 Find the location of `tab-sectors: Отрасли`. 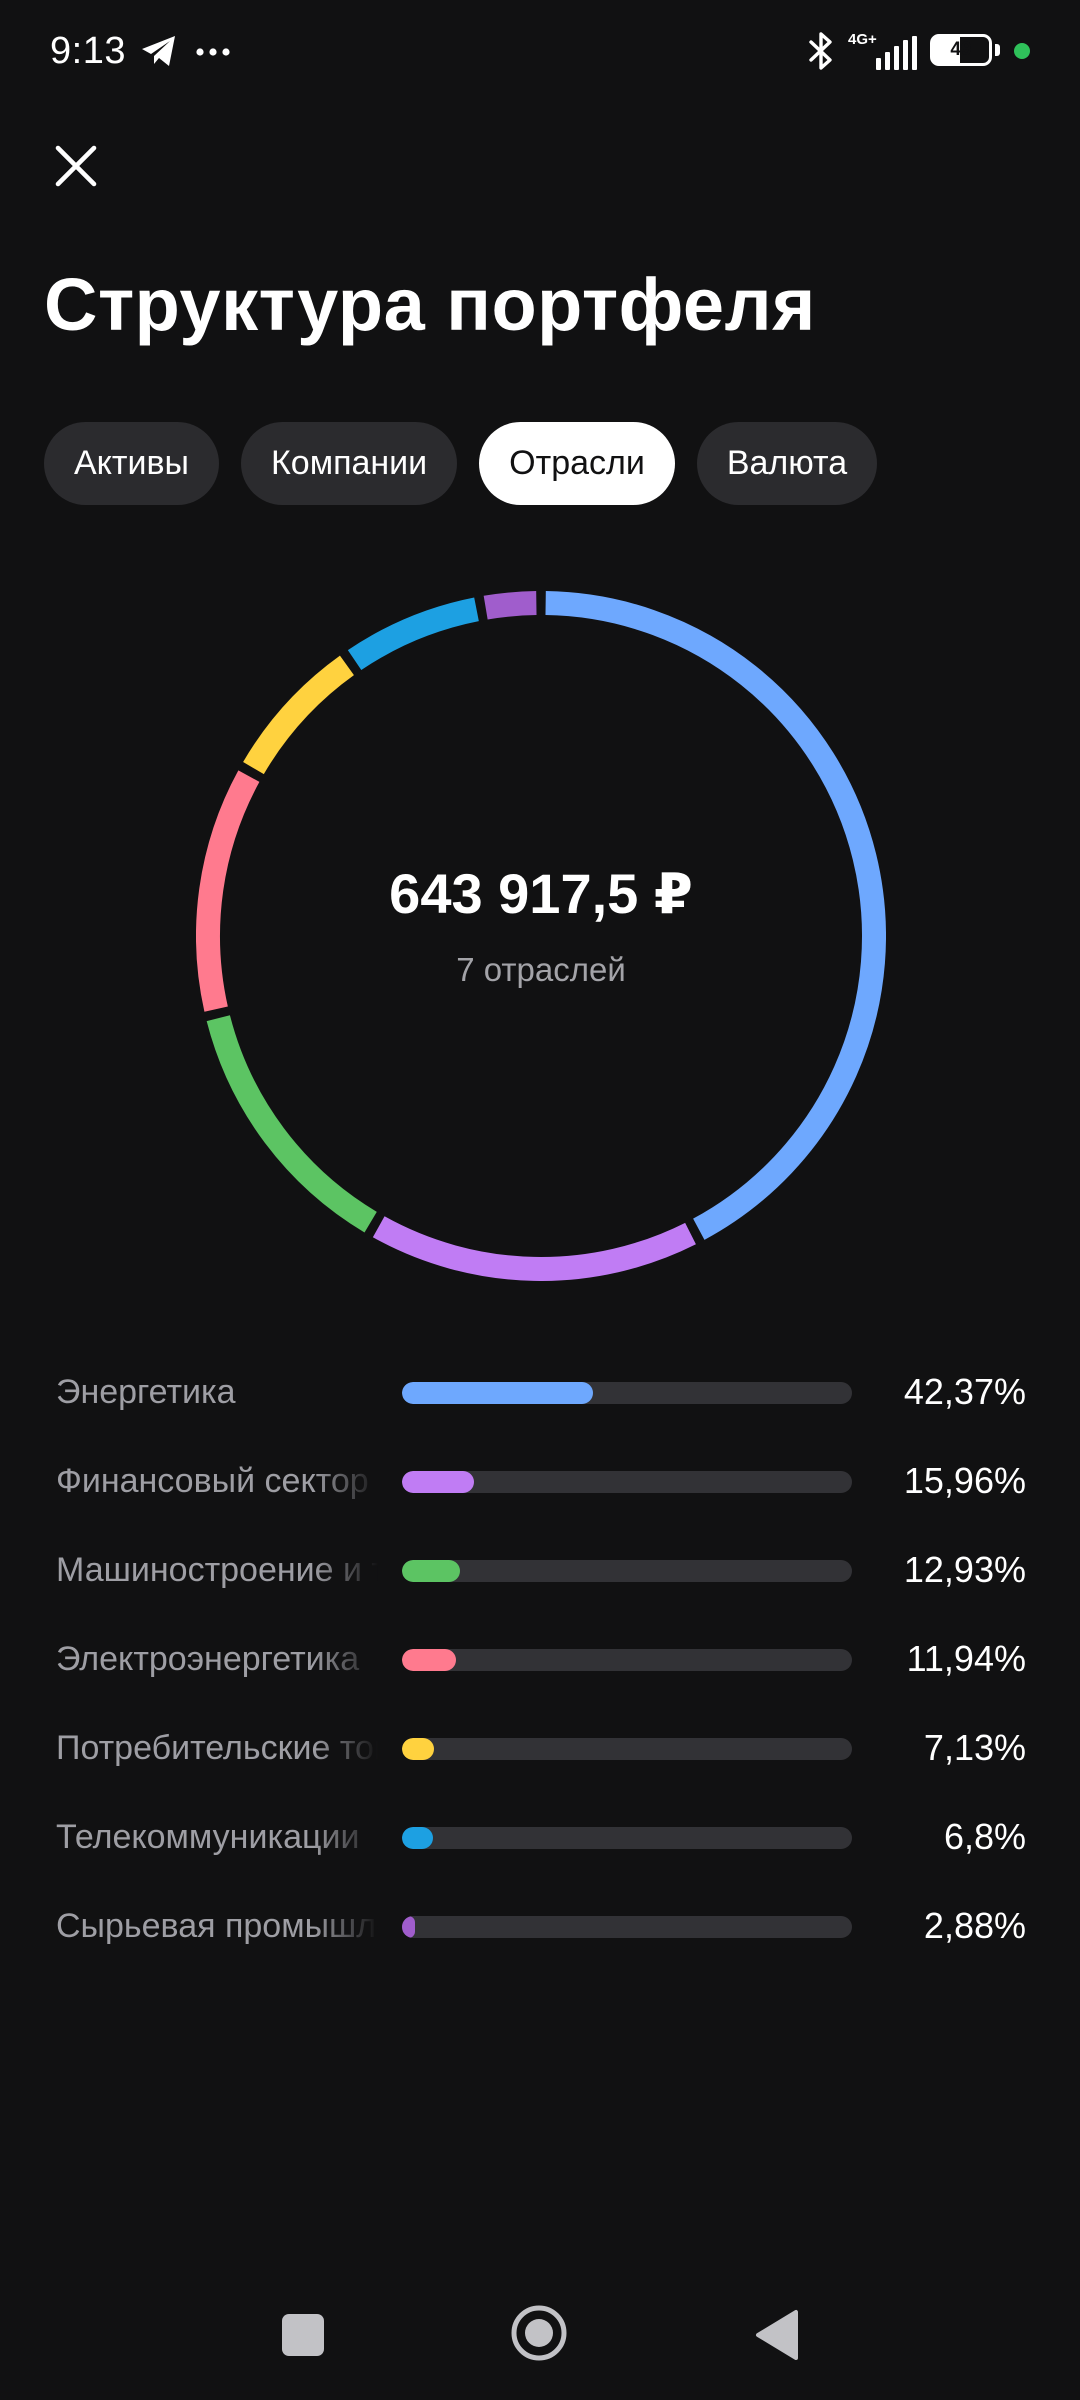

tab-sectors: Отрасли is located at coordinates (577, 463).